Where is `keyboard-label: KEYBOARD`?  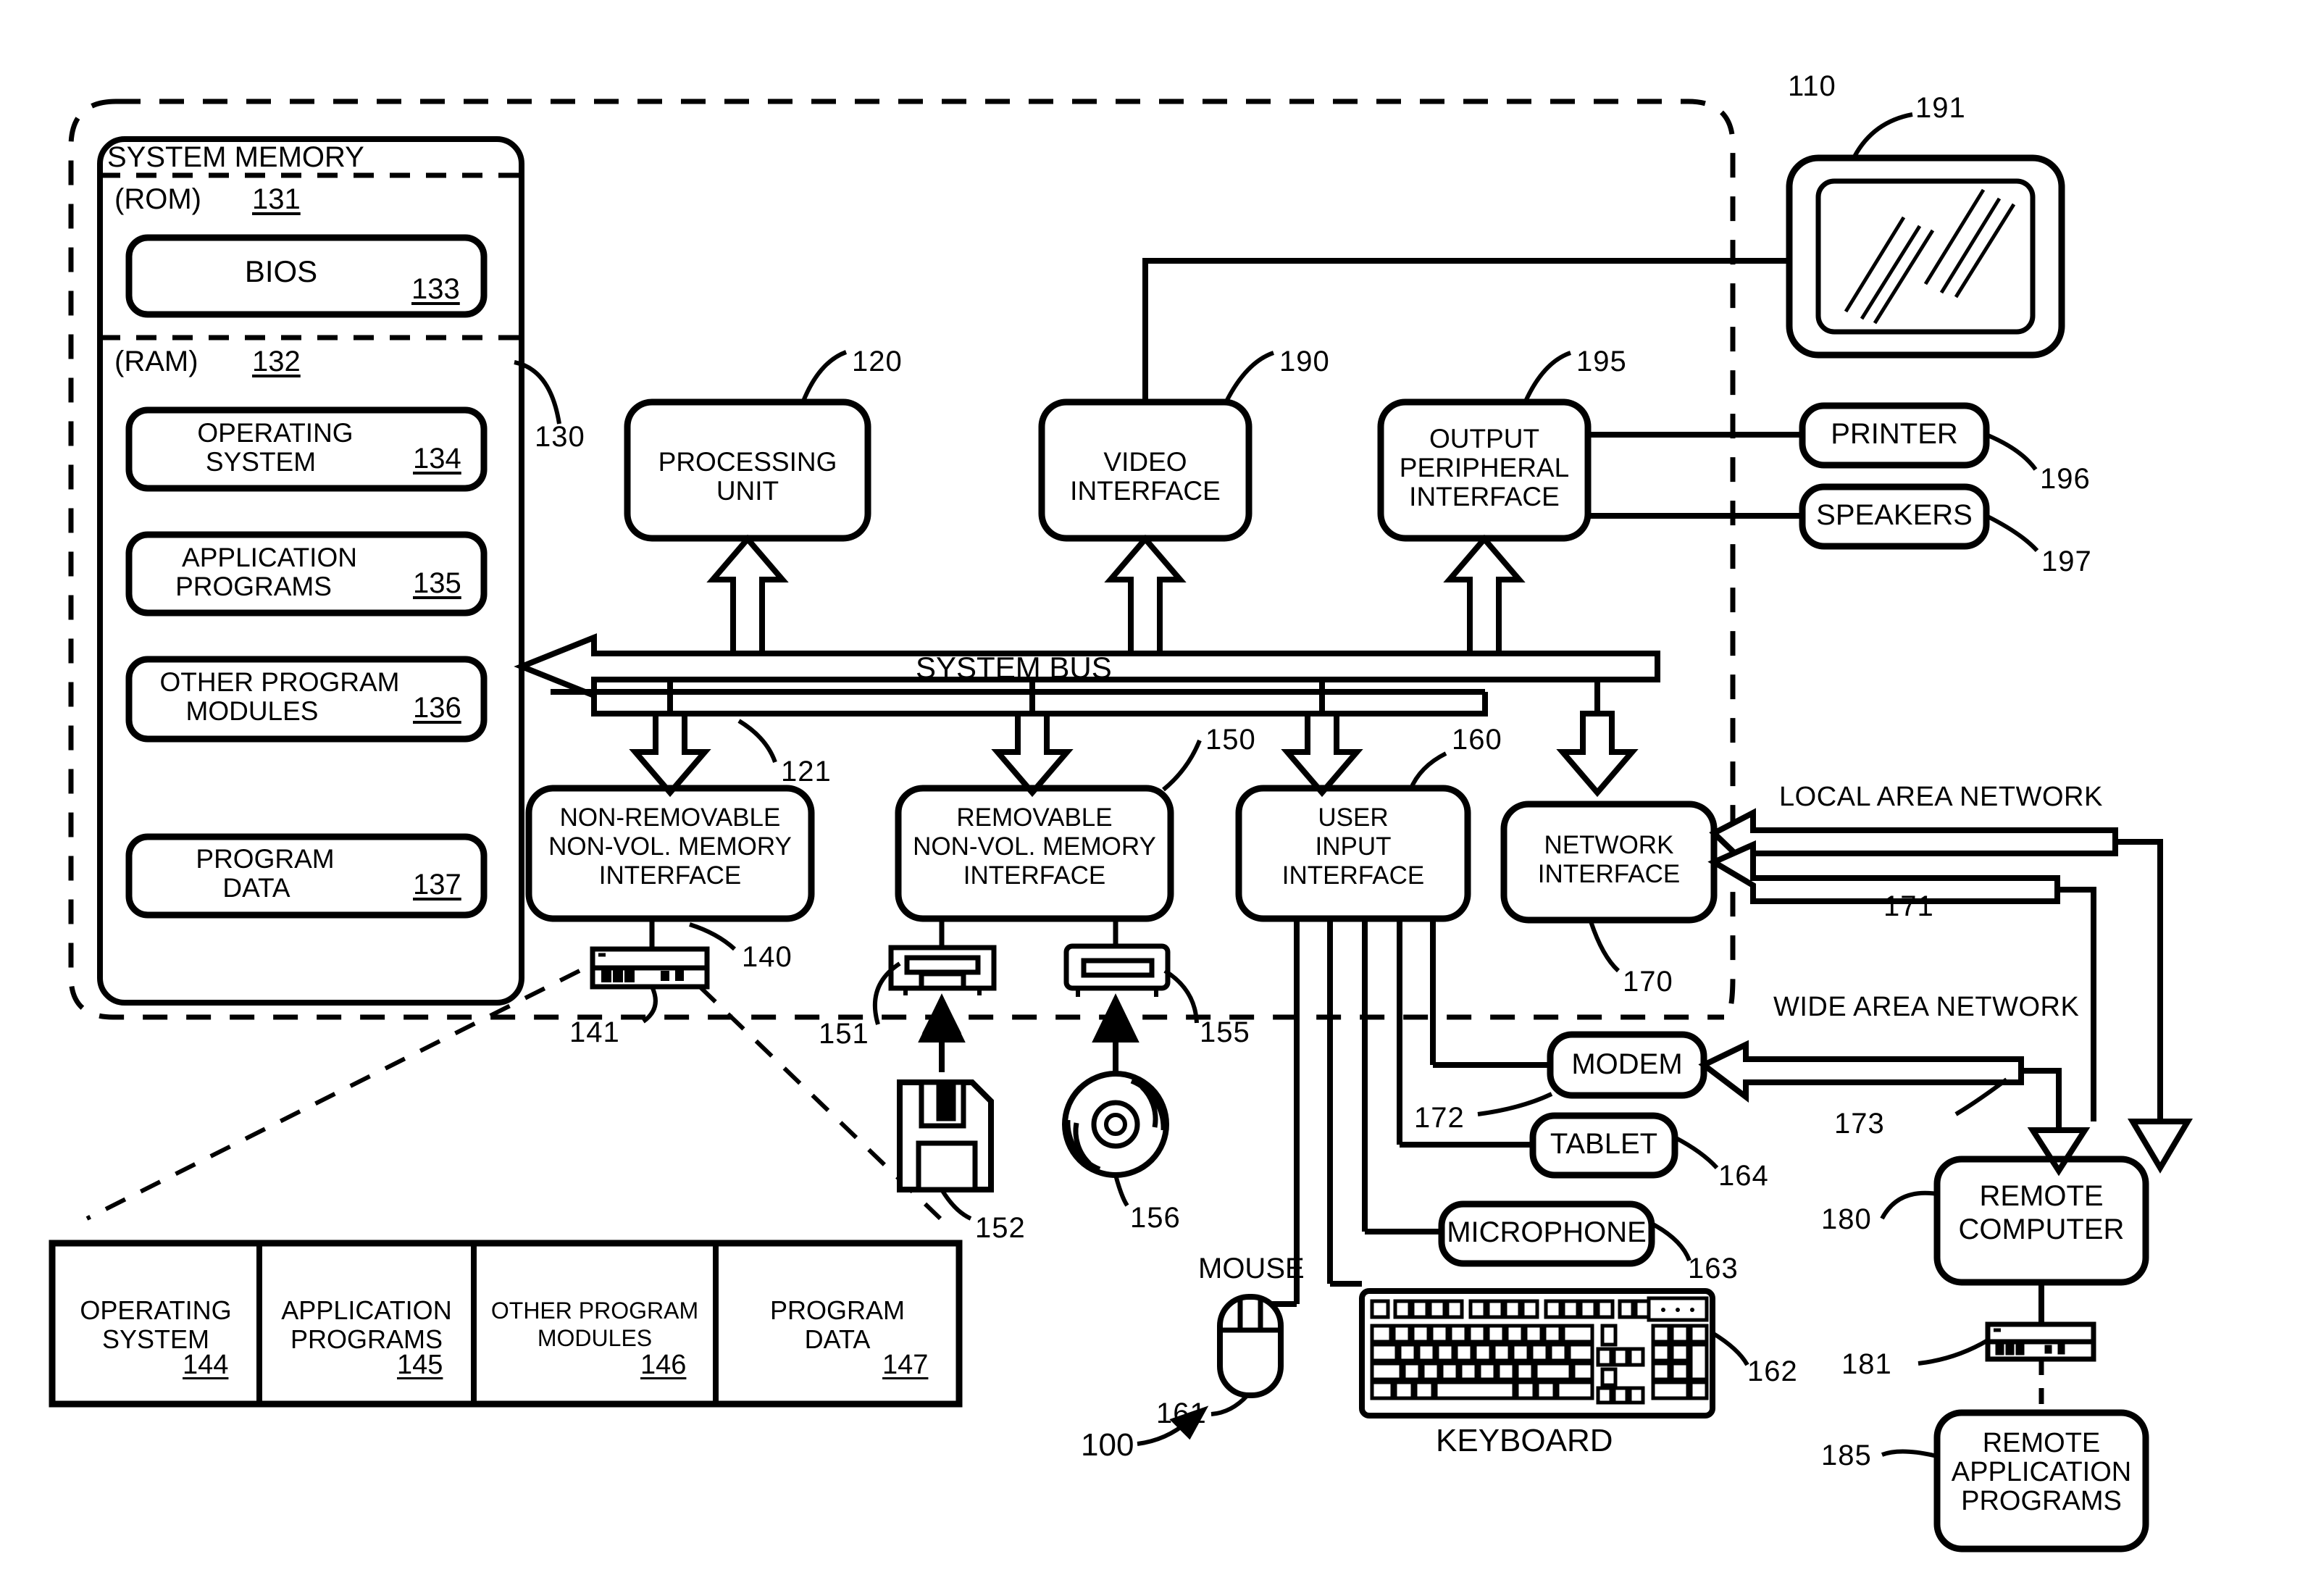 keyboard-label: KEYBOARD is located at coordinates (1524, 1440).